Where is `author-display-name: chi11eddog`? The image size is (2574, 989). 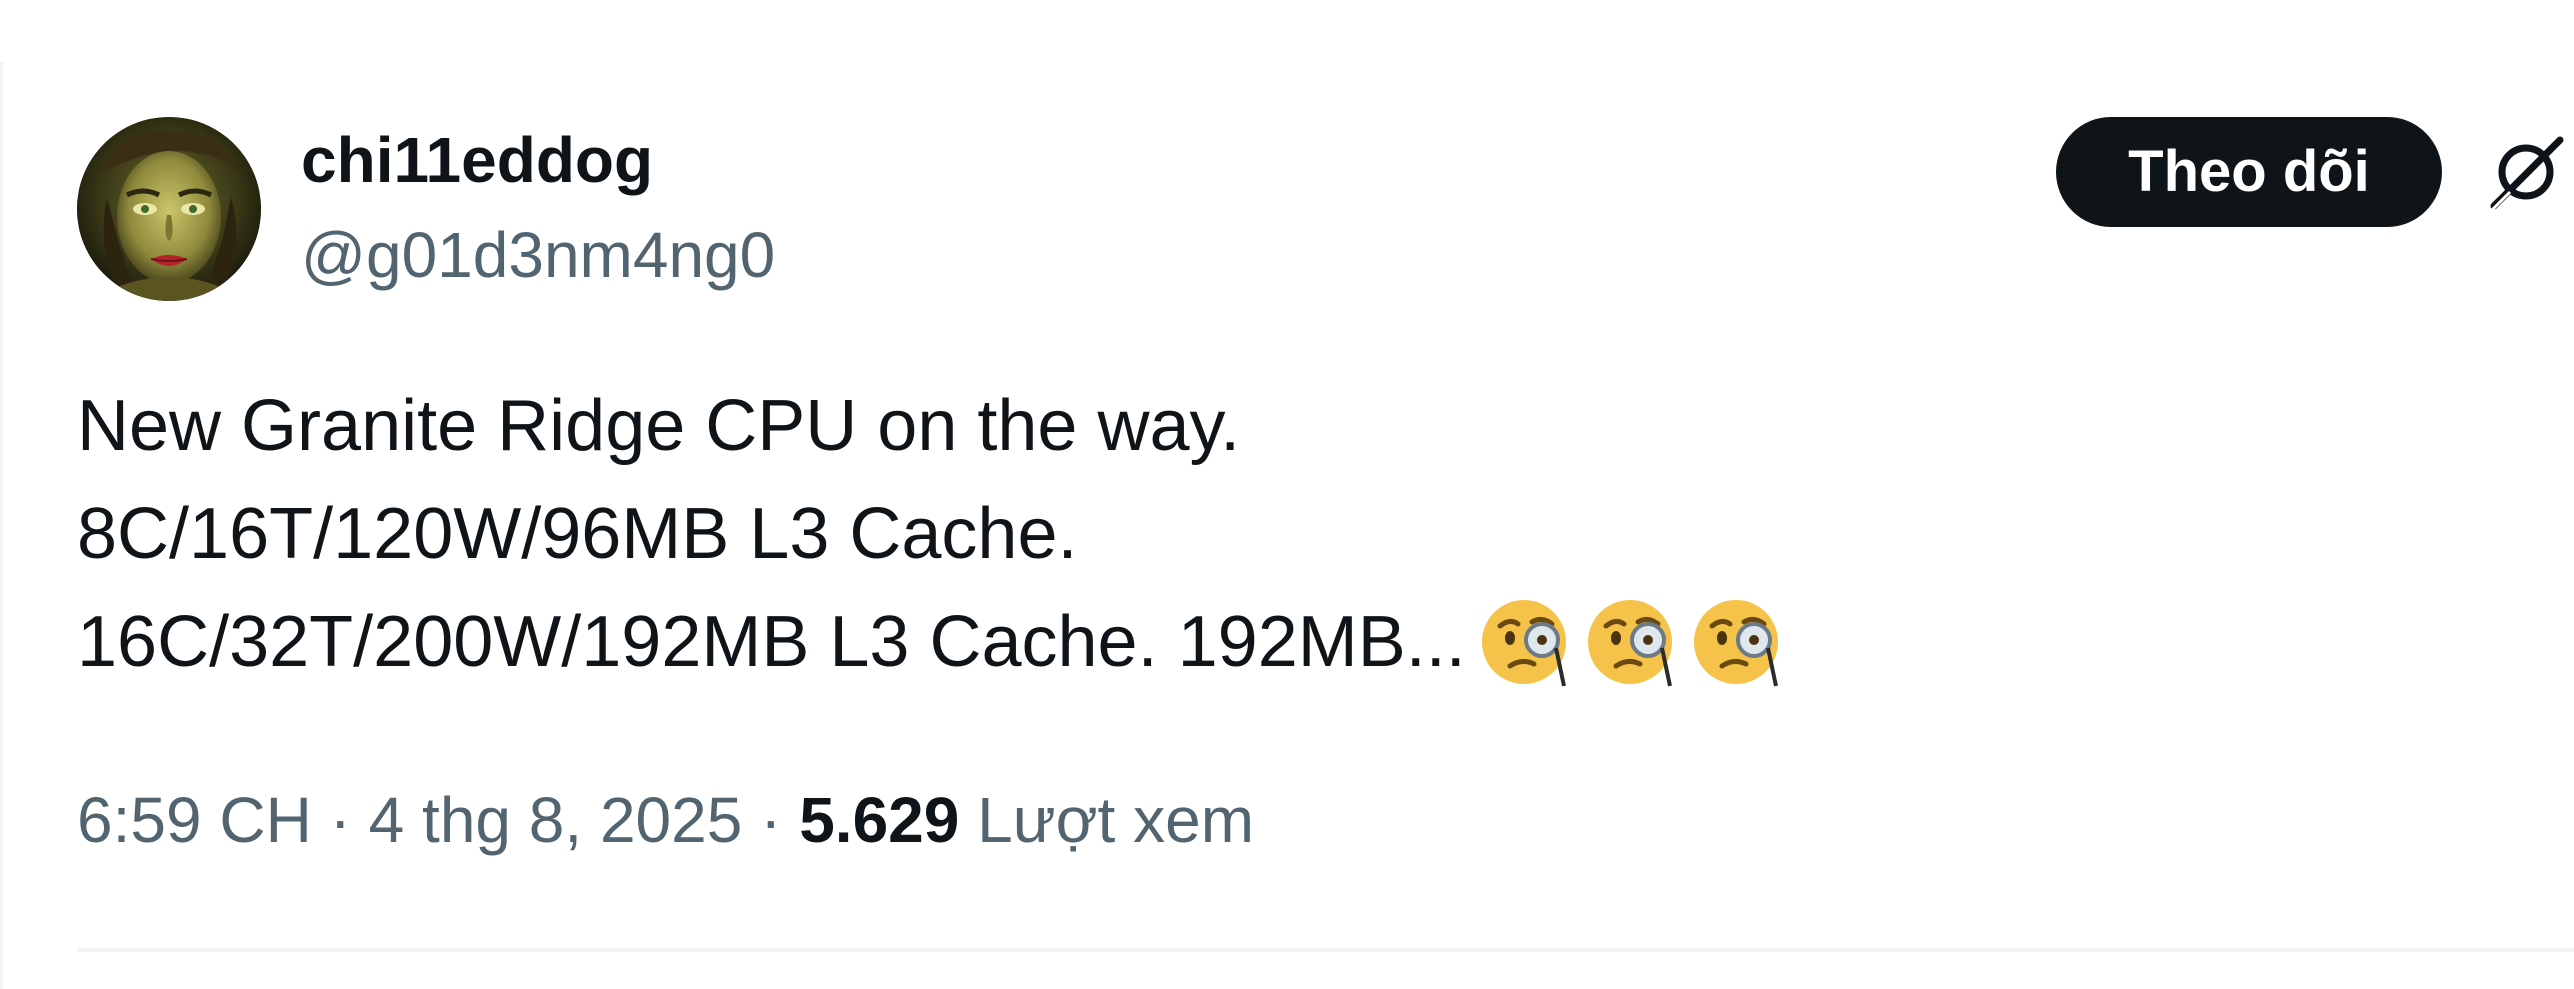
author-display-name: chi11eddog is located at coordinates (477, 160).